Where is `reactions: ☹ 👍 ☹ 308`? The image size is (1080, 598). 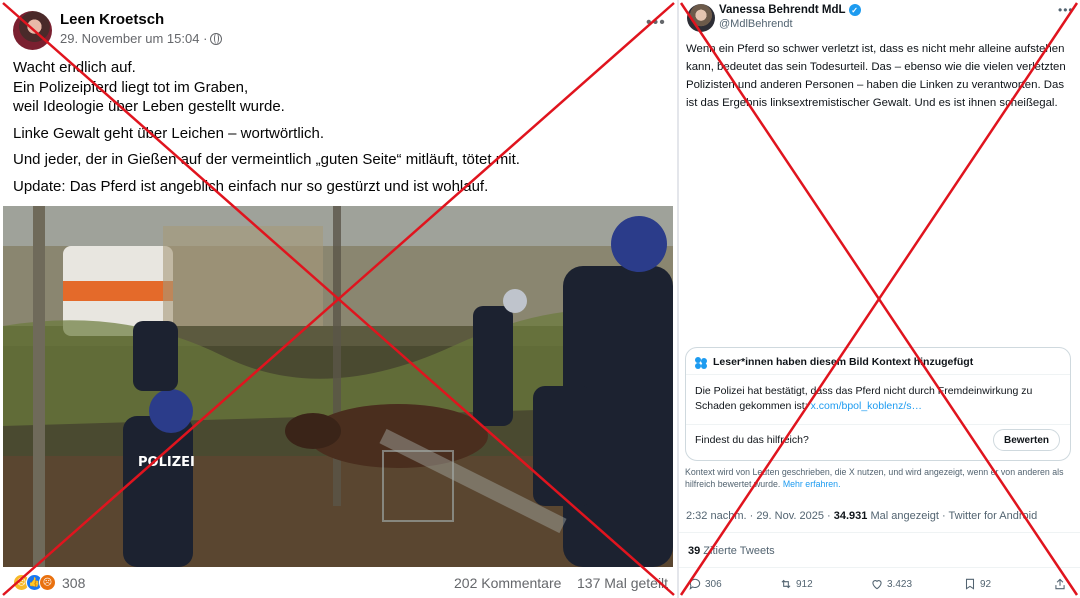 reactions: ☹ 👍 ☹ 308 is located at coordinates (49, 582).